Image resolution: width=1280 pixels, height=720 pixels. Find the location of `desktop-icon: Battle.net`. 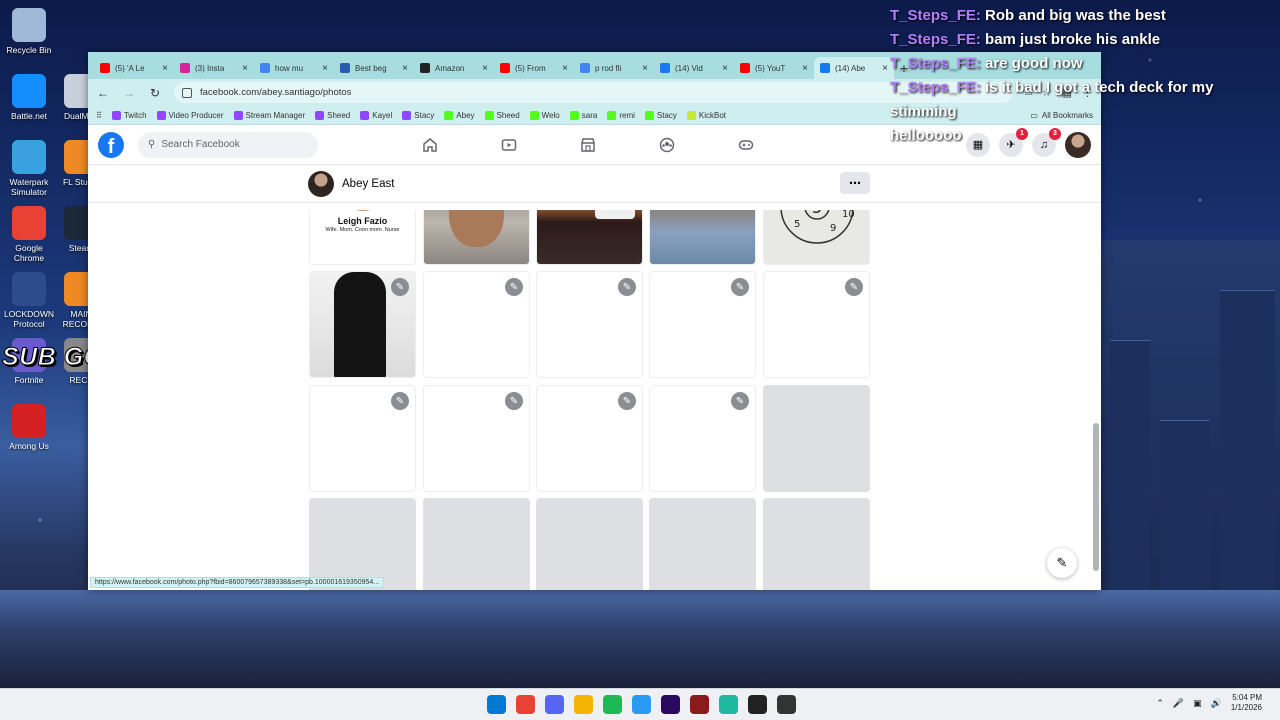

desktop-icon: Battle.net is located at coordinates (29, 97).